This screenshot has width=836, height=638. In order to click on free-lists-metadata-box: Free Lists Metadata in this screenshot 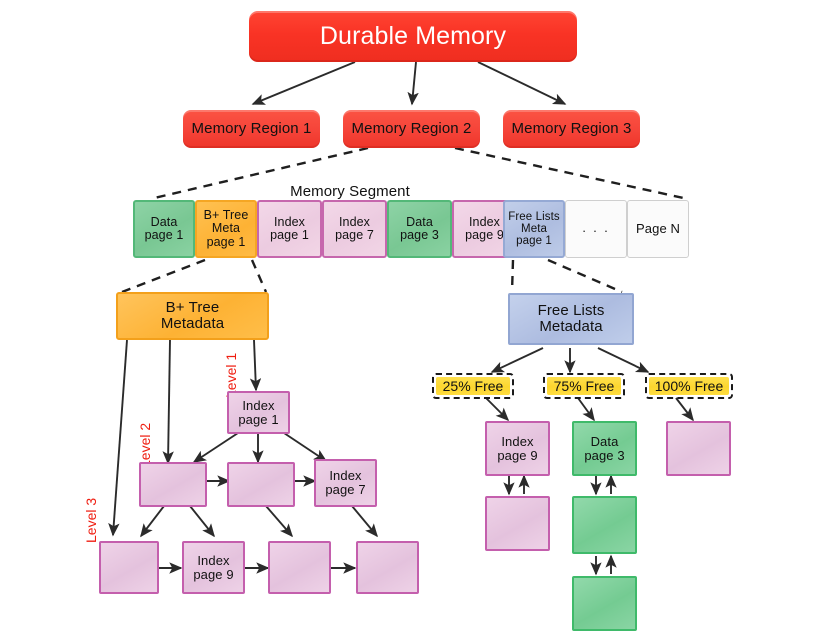, I will do `click(571, 319)`.